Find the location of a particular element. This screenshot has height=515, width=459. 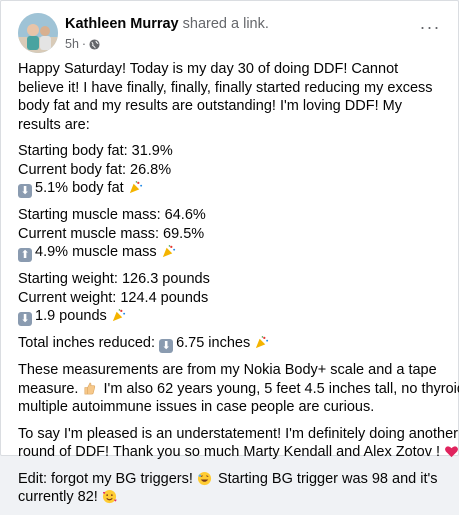

smiling-face-with-hearts-icon is located at coordinates (109, 496).